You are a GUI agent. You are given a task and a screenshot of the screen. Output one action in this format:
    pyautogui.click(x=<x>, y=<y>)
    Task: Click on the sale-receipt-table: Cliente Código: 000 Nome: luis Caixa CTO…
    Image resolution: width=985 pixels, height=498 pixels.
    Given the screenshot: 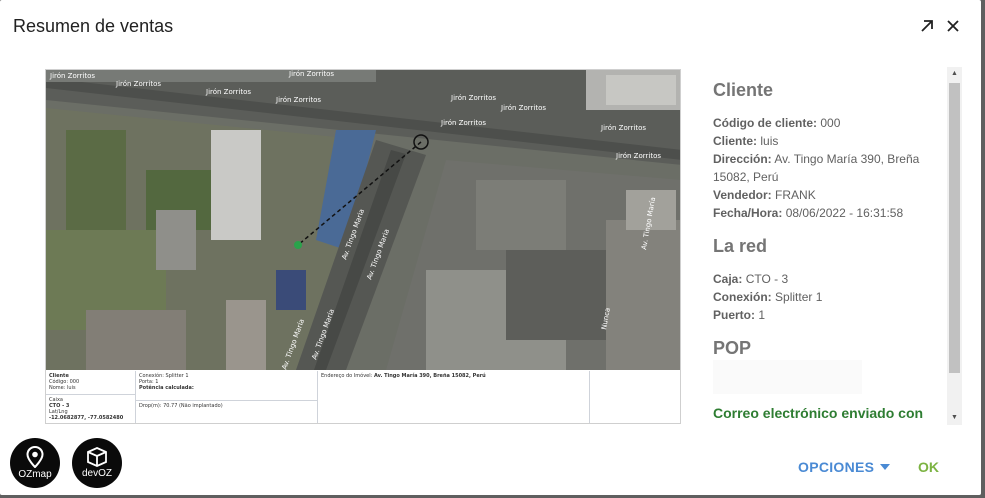 What is the action you would take?
    pyautogui.click(x=363, y=397)
    